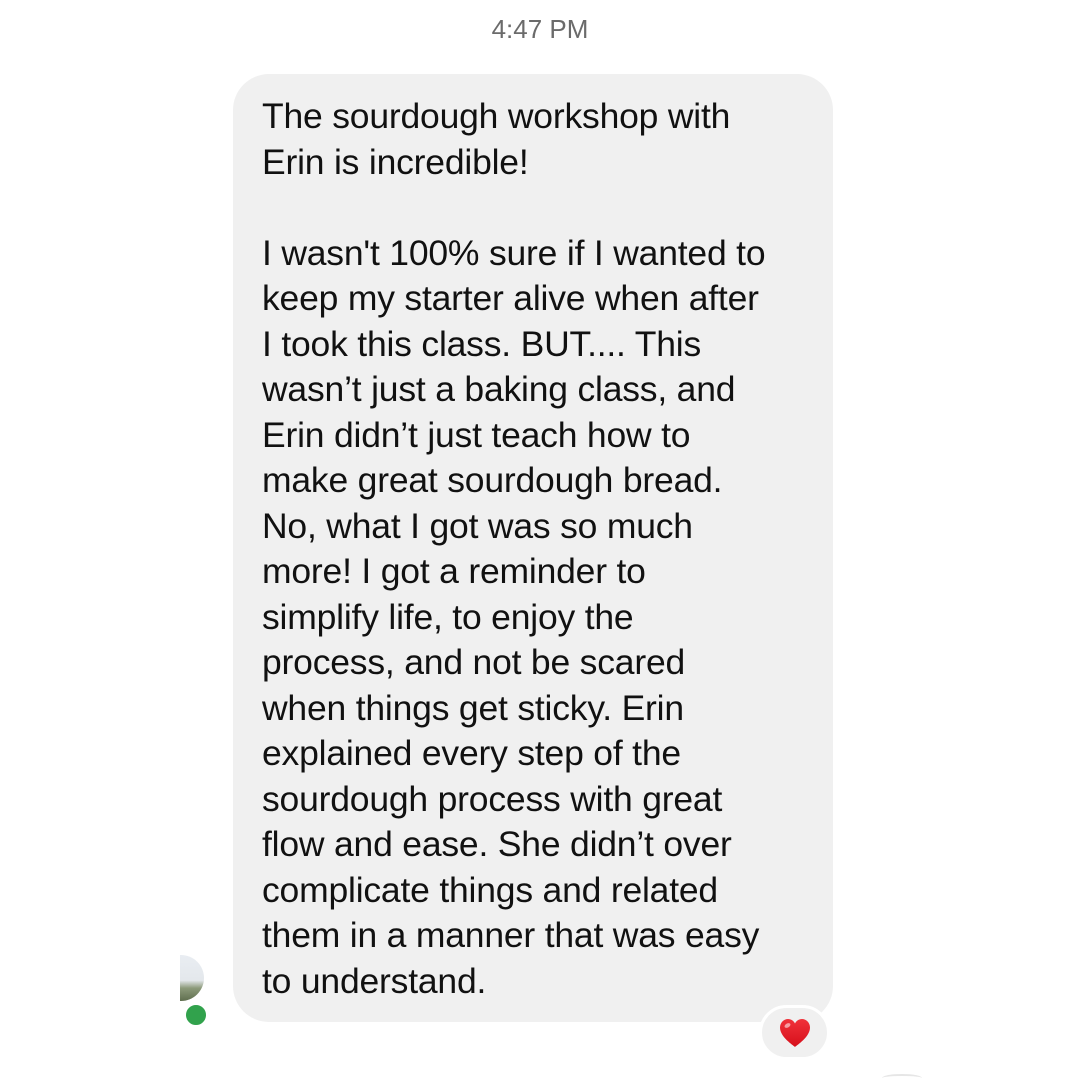  I want to click on message-timestamp: 4:47 PM, so click(540, 29).